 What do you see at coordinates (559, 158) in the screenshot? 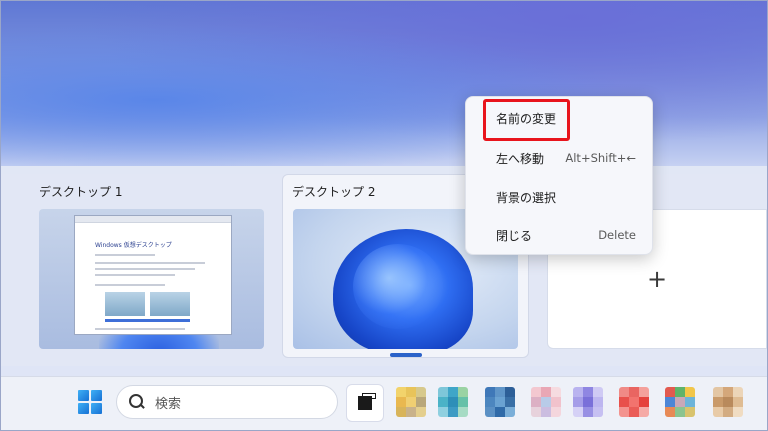
I see `menu-item-move-left: 左へ移動 Alt+Shift+←` at bounding box center [559, 158].